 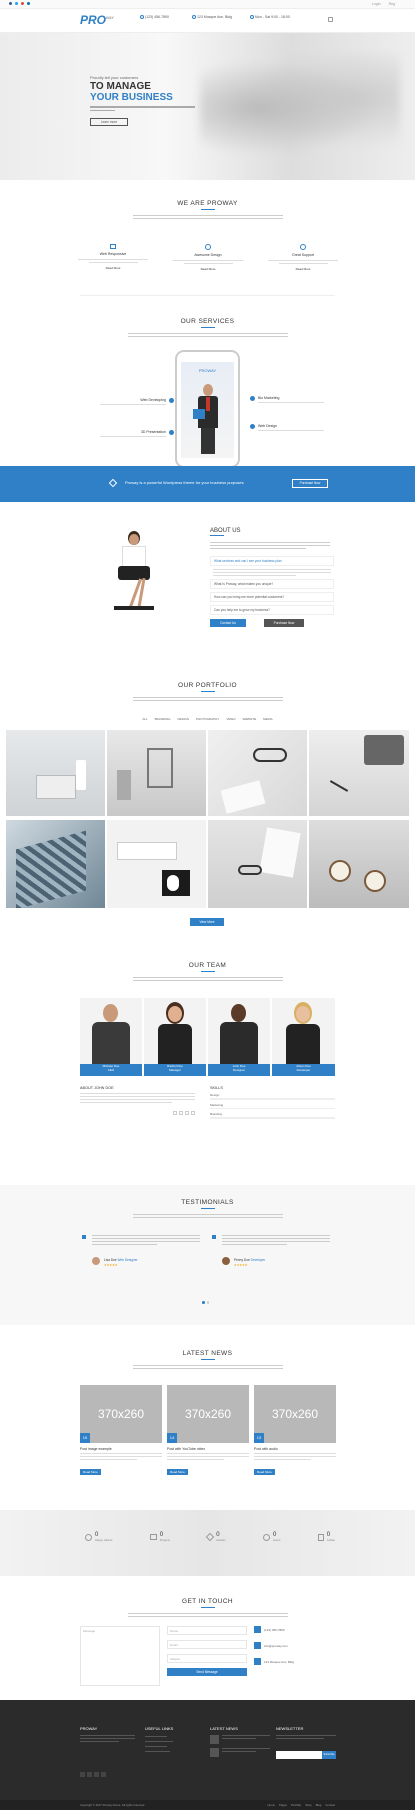 What do you see at coordinates (111, 1070) in the screenshot?
I see `member-tag: Michael Doe CEO` at bounding box center [111, 1070].